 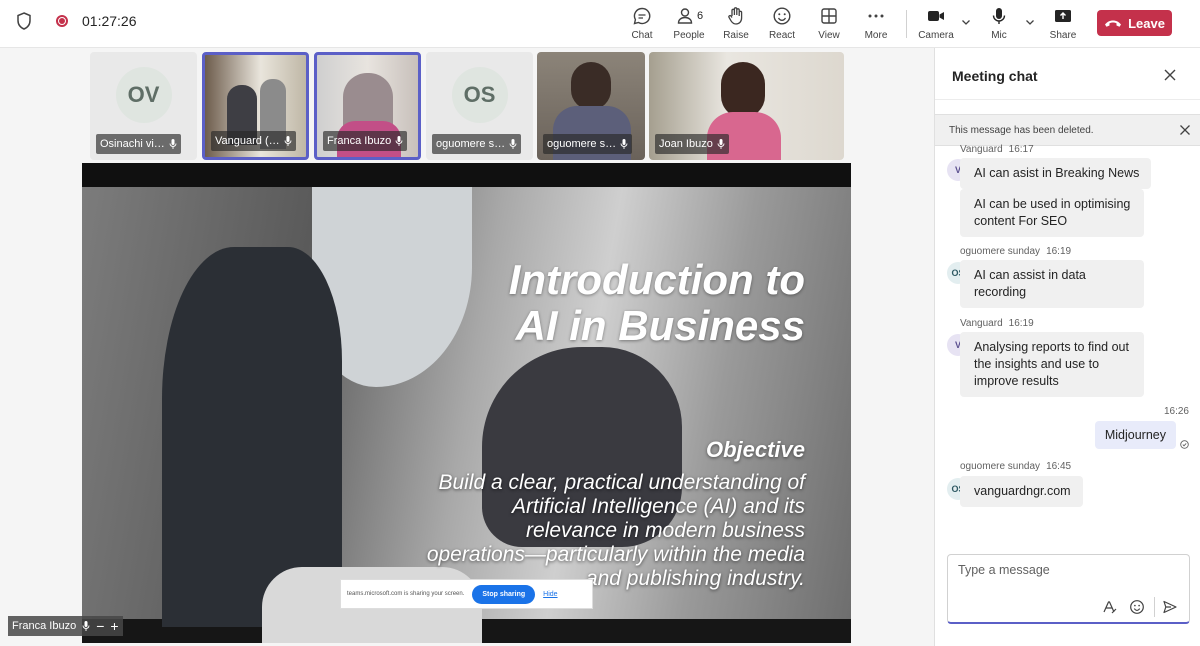 I want to click on chat-message: vanguardngr.com, so click(x=1021, y=491).